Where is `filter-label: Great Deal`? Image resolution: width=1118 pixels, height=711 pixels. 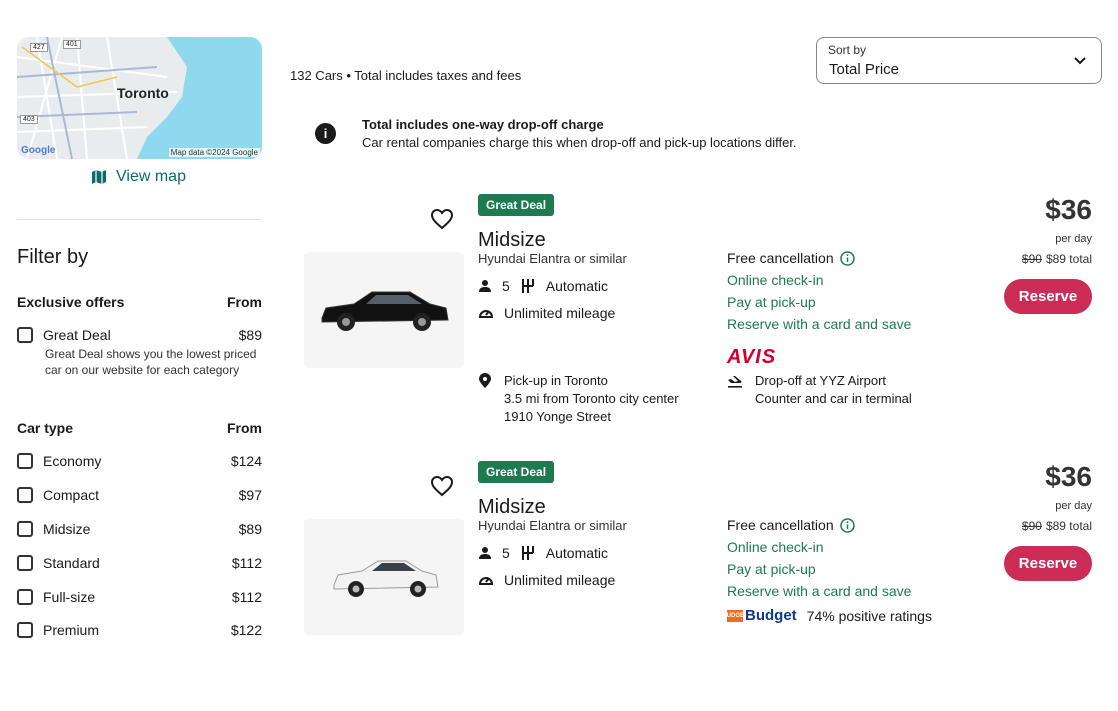 filter-label: Great Deal is located at coordinates (77, 335).